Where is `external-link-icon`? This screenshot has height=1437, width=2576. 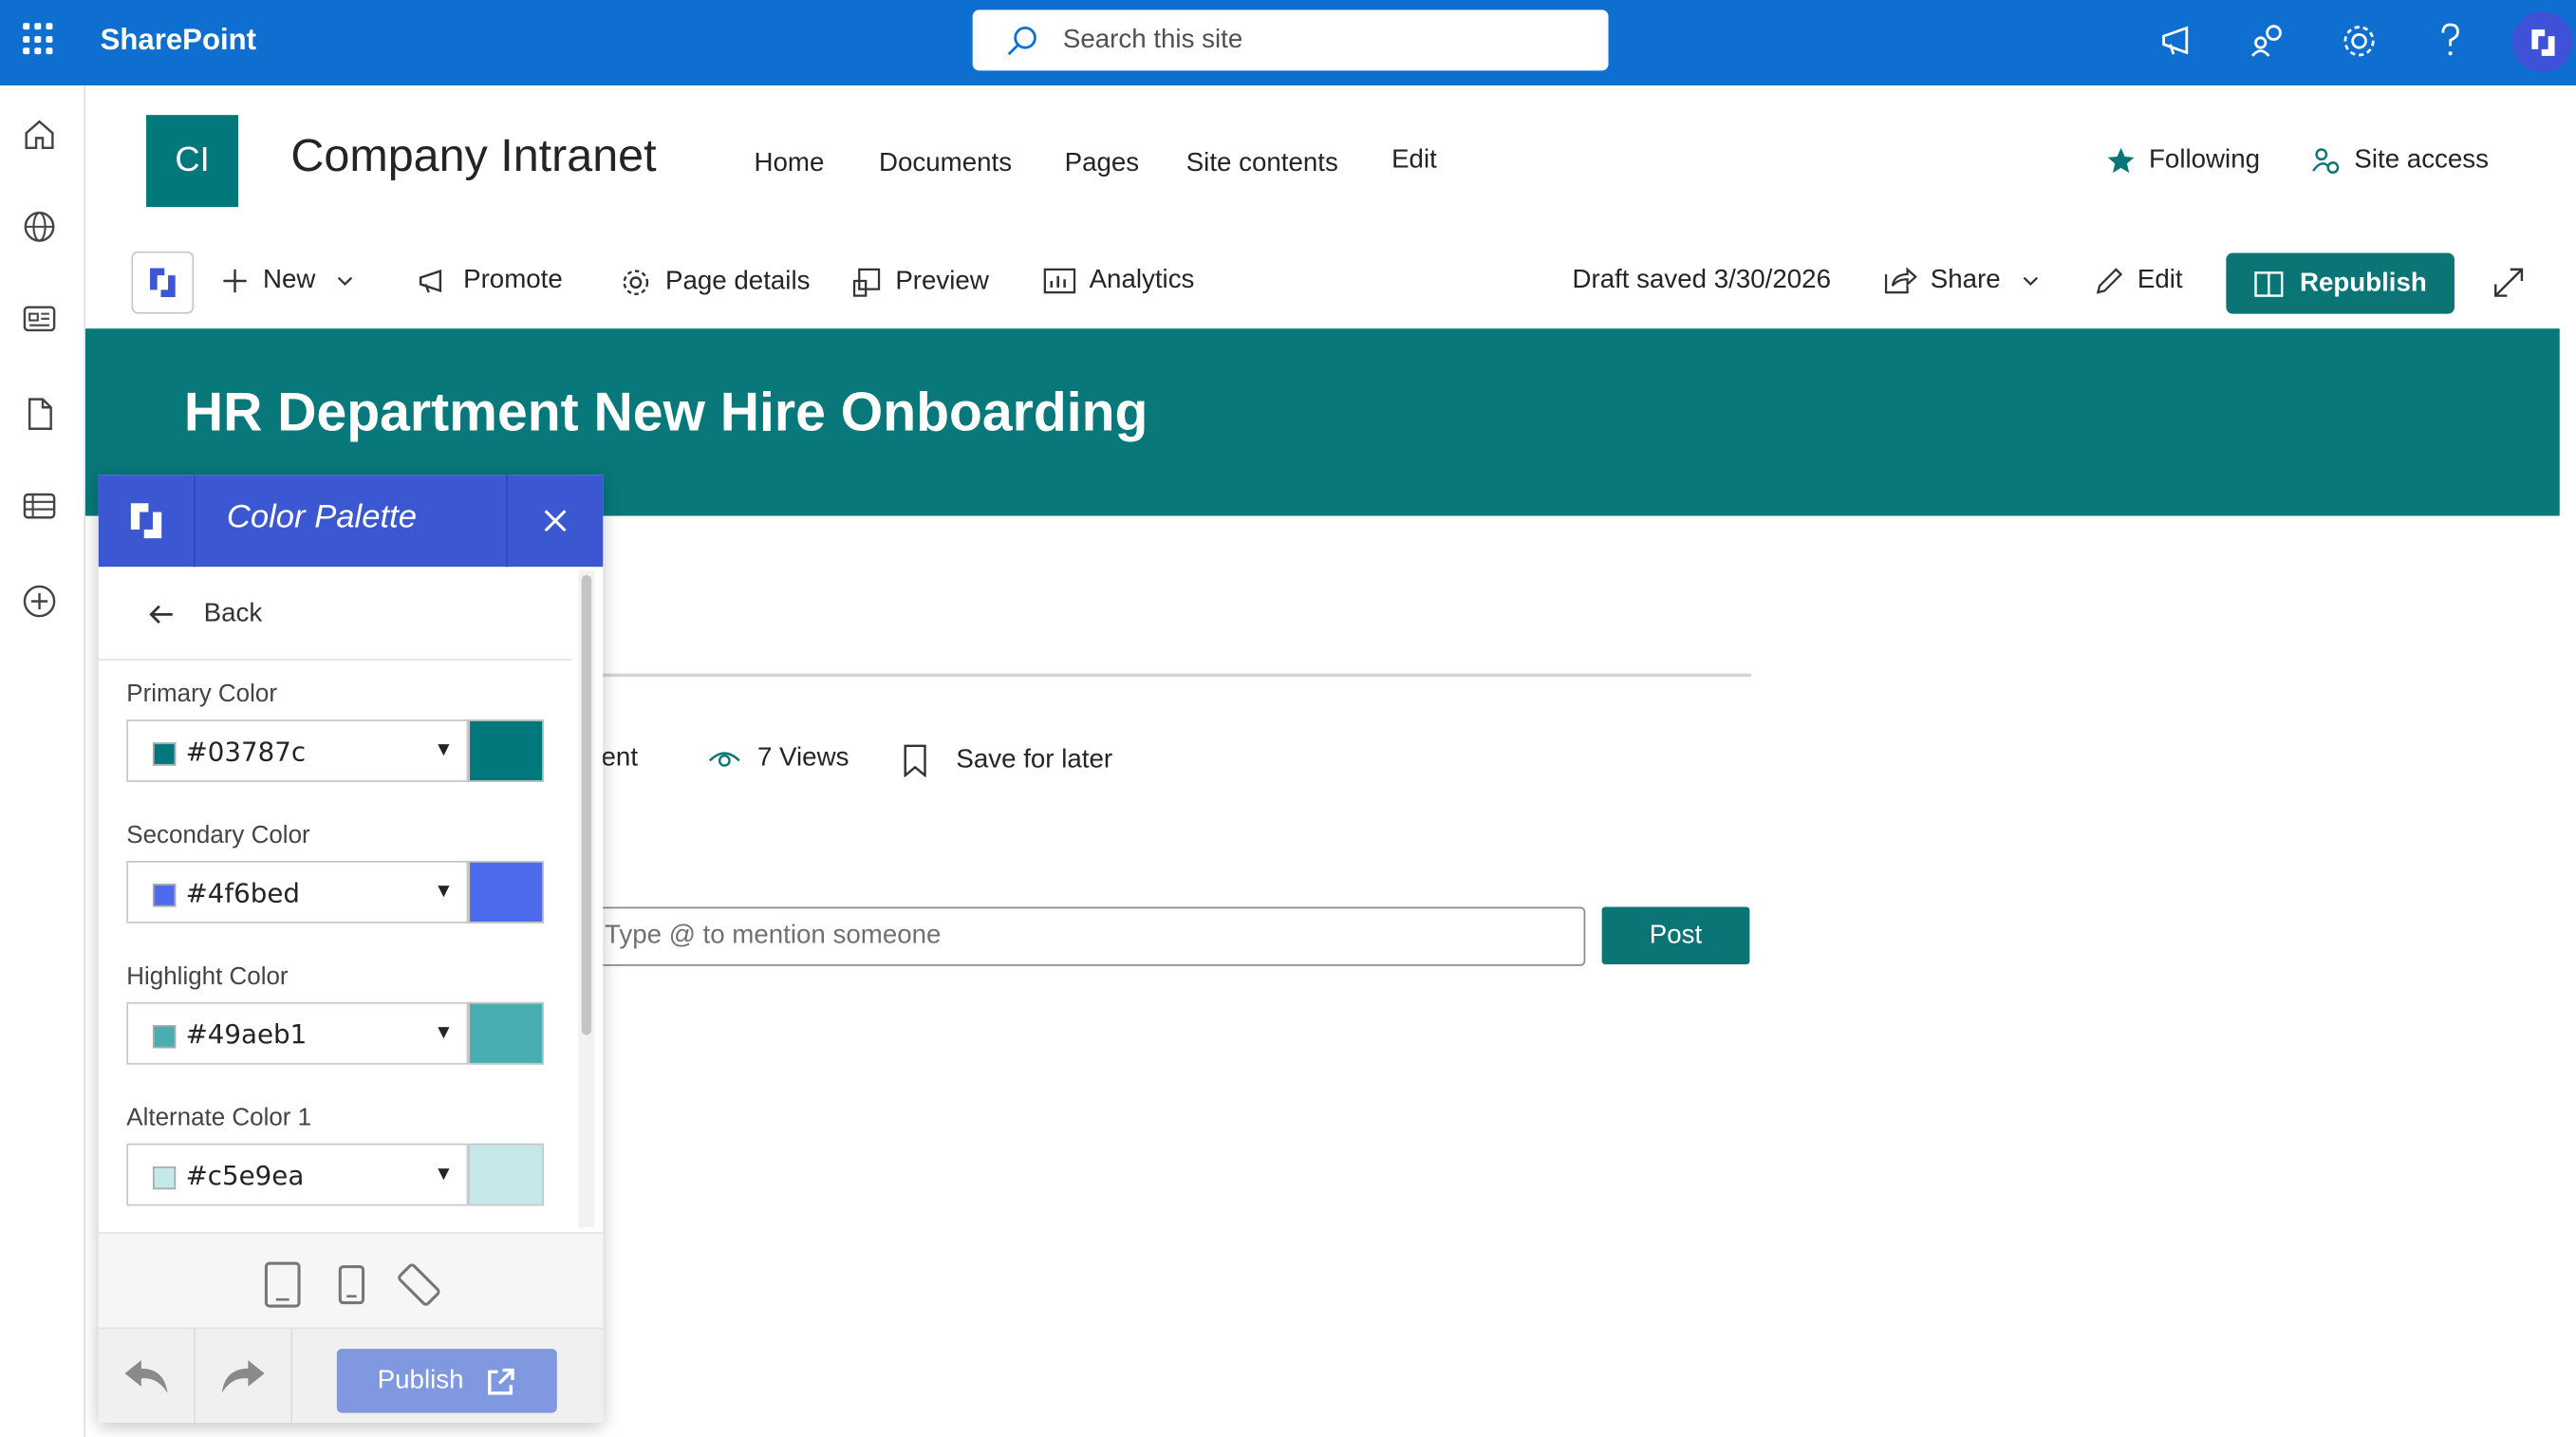 external-link-icon is located at coordinates (501, 1380).